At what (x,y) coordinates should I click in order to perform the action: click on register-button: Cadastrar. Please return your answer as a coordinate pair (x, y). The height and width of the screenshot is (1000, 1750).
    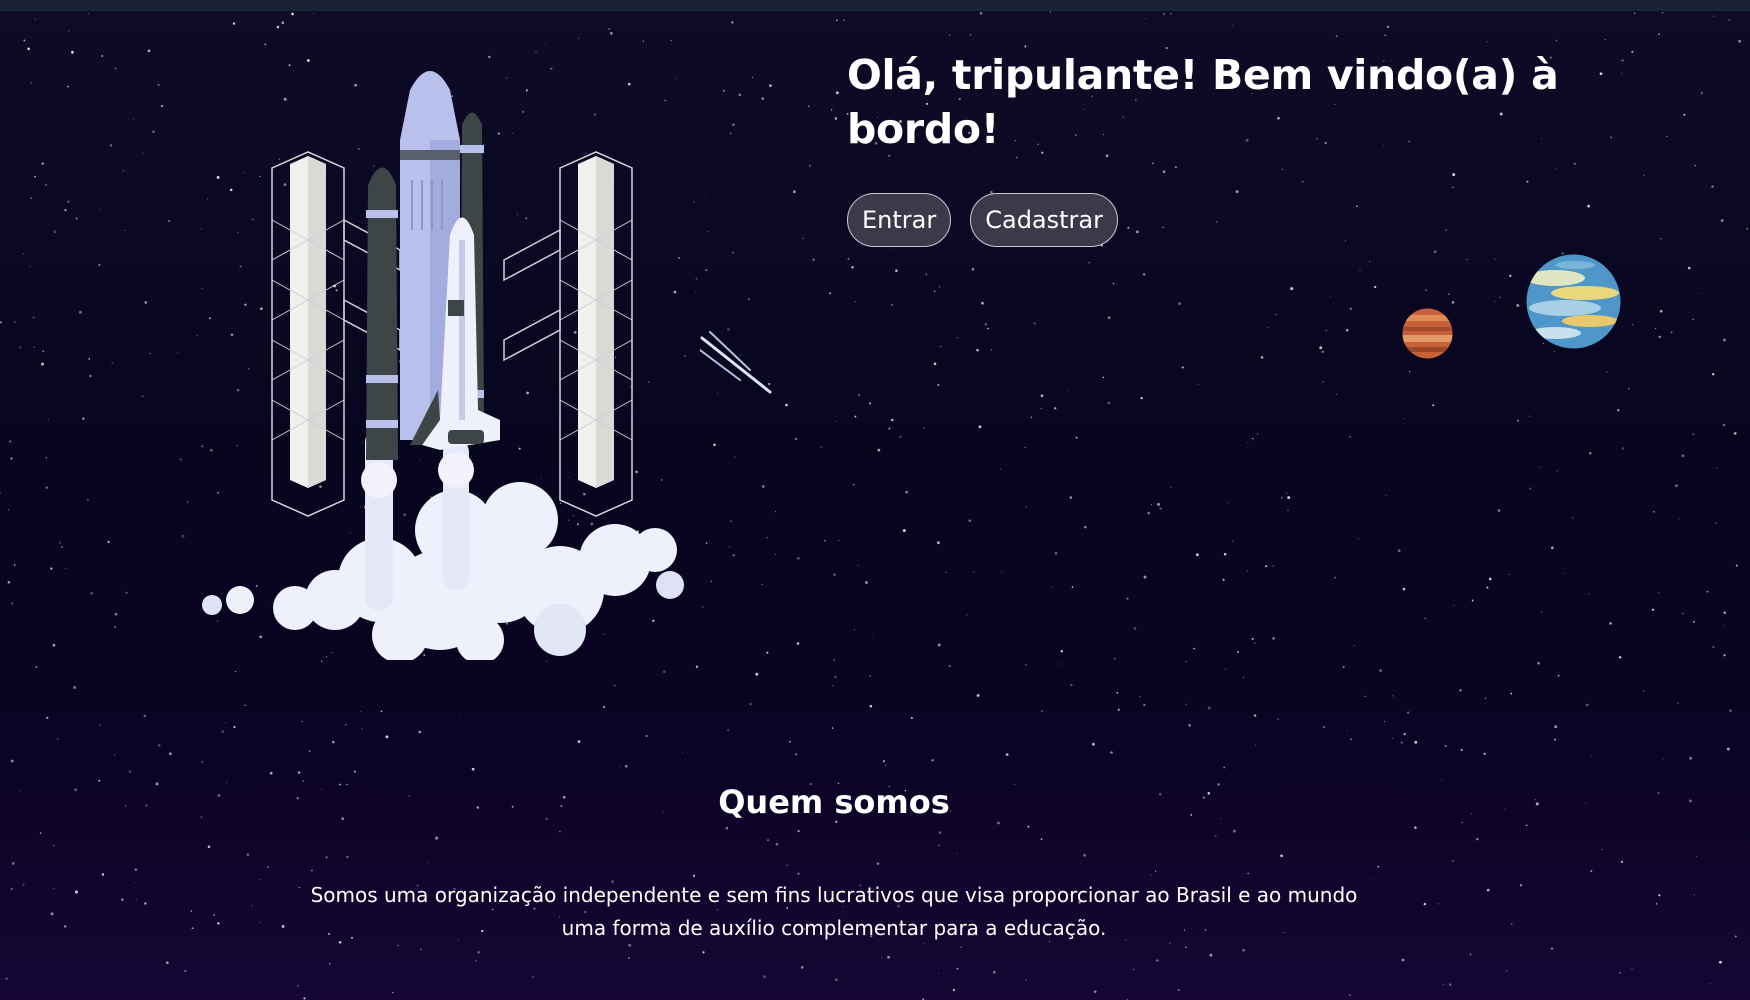
    Looking at the image, I should click on (1044, 220).